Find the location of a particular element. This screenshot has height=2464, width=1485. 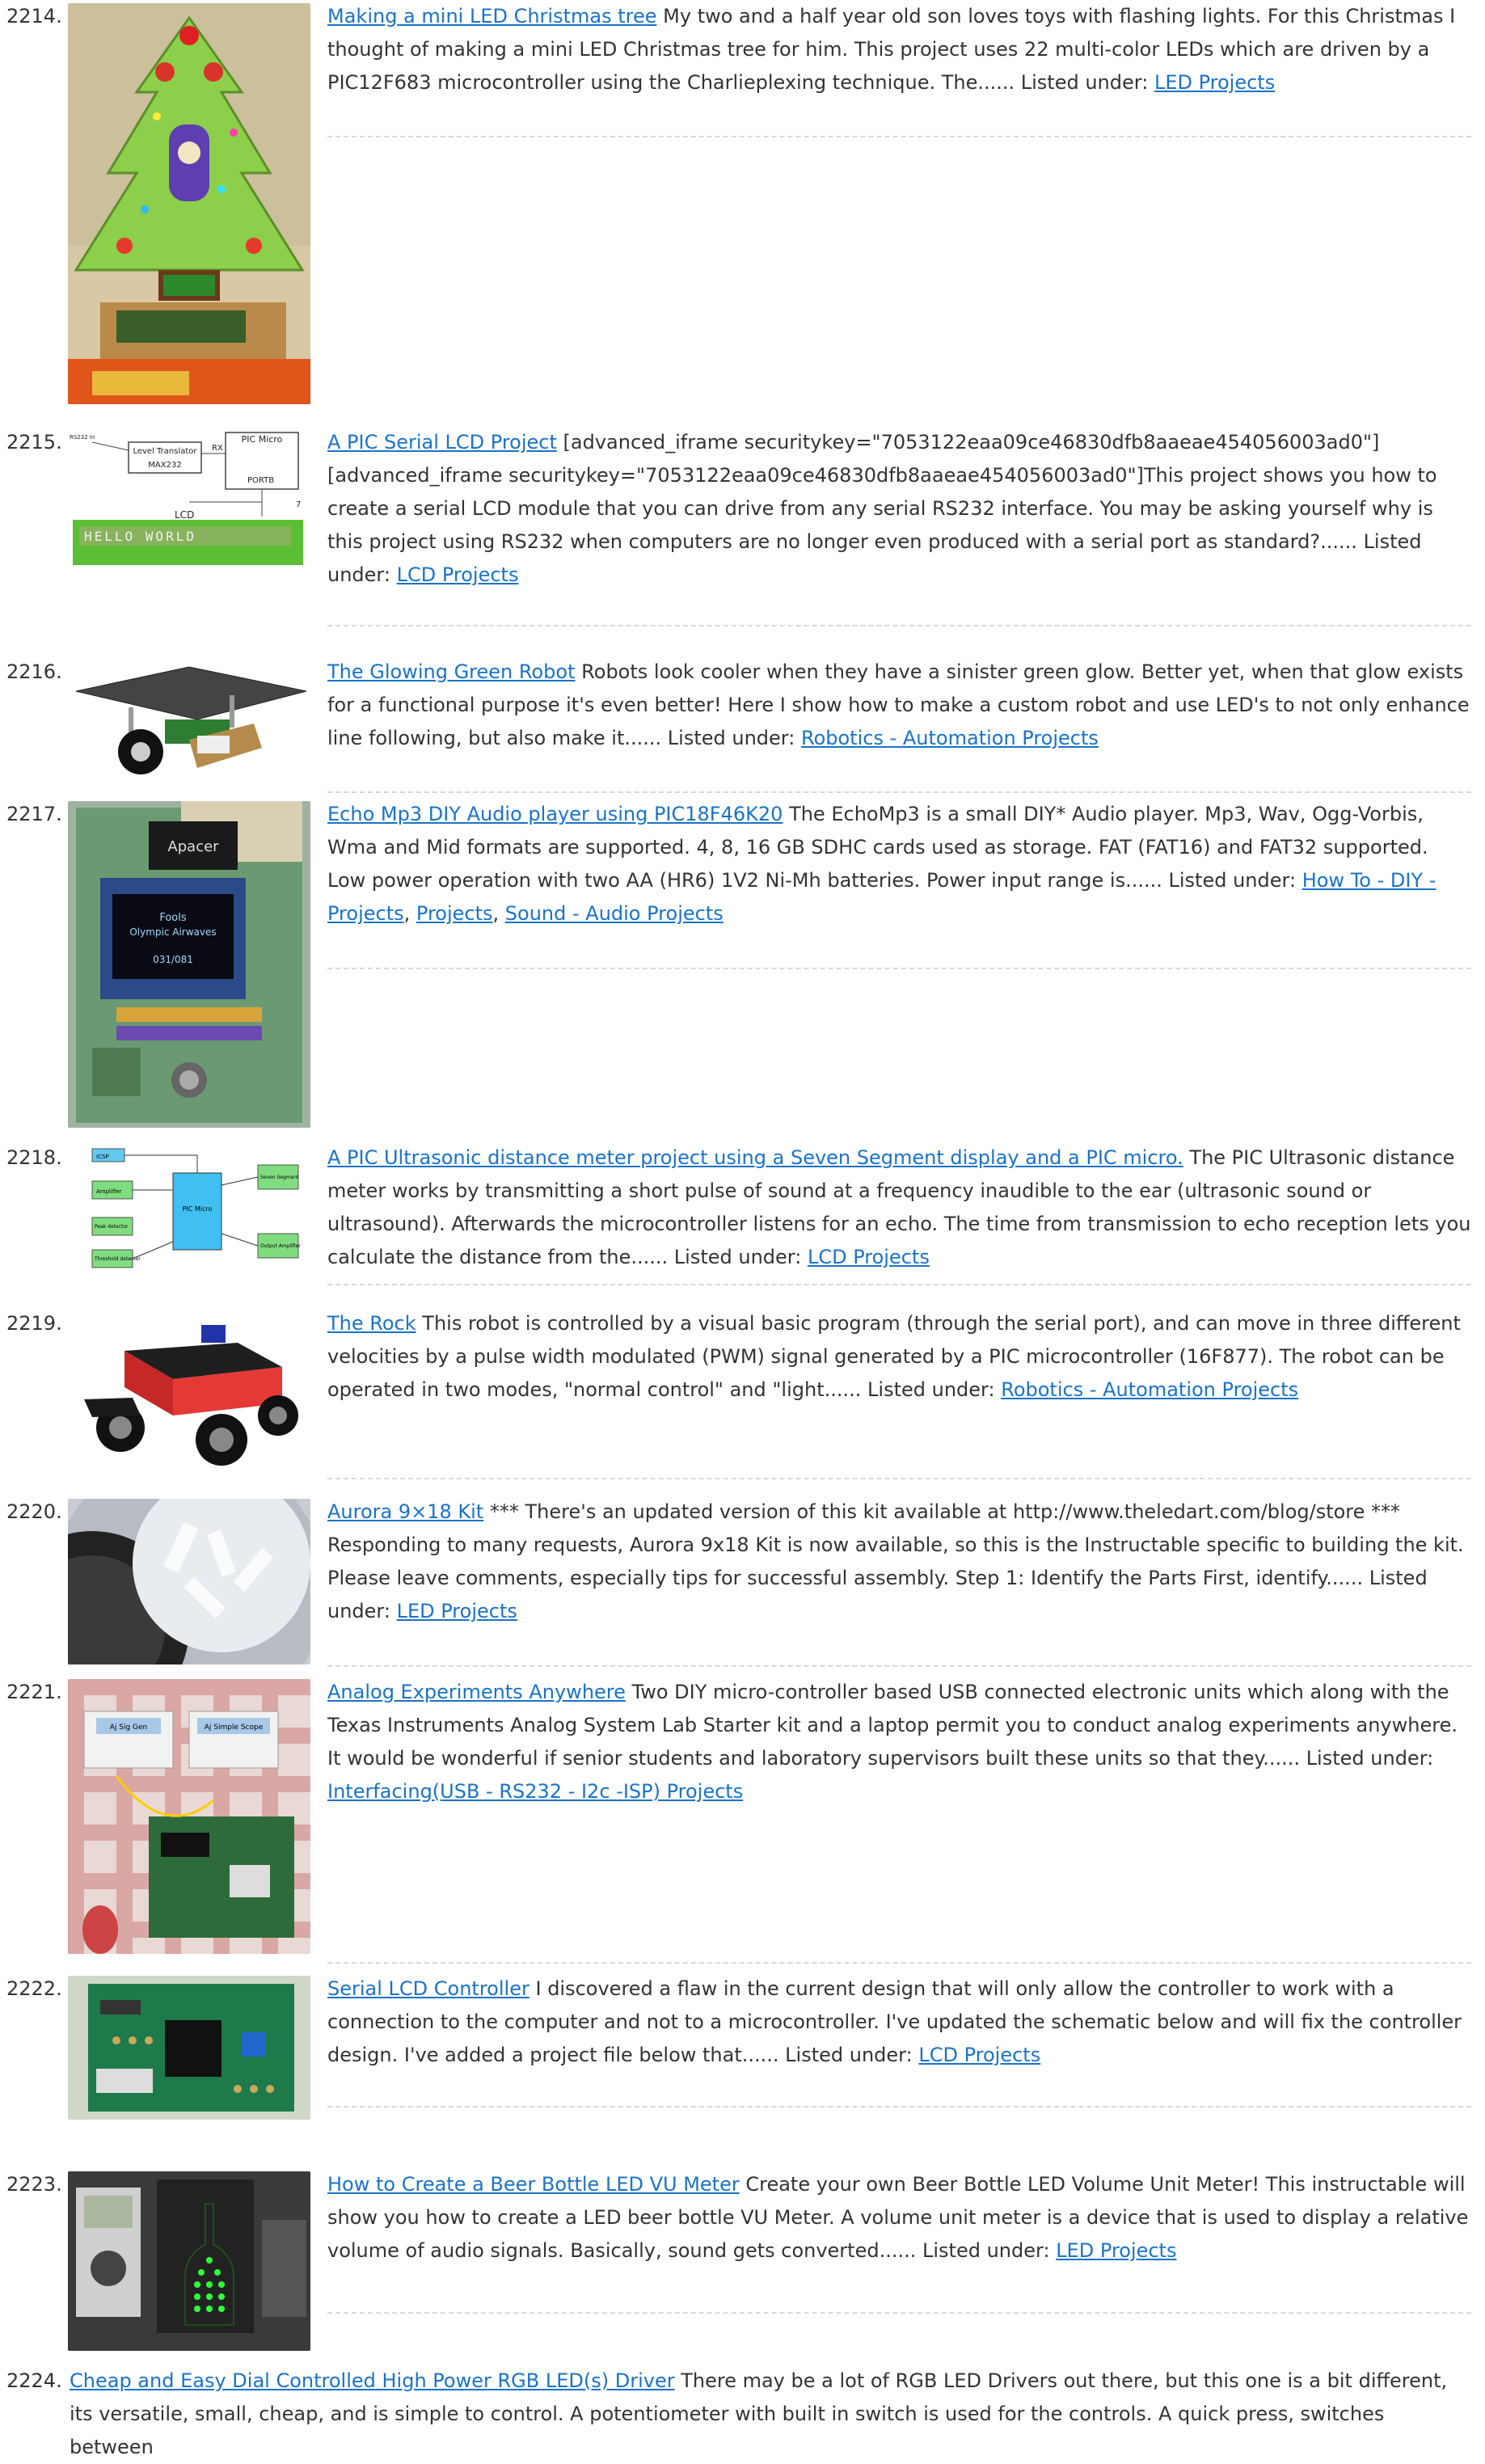

robot-render-thumbnail is located at coordinates (189, 724).